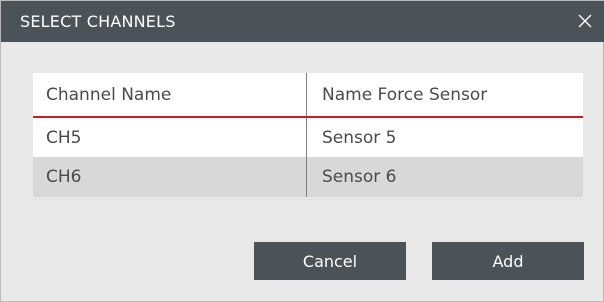 This screenshot has width=604, height=302. What do you see at coordinates (585, 21) in the screenshot?
I see `close-icon` at bounding box center [585, 21].